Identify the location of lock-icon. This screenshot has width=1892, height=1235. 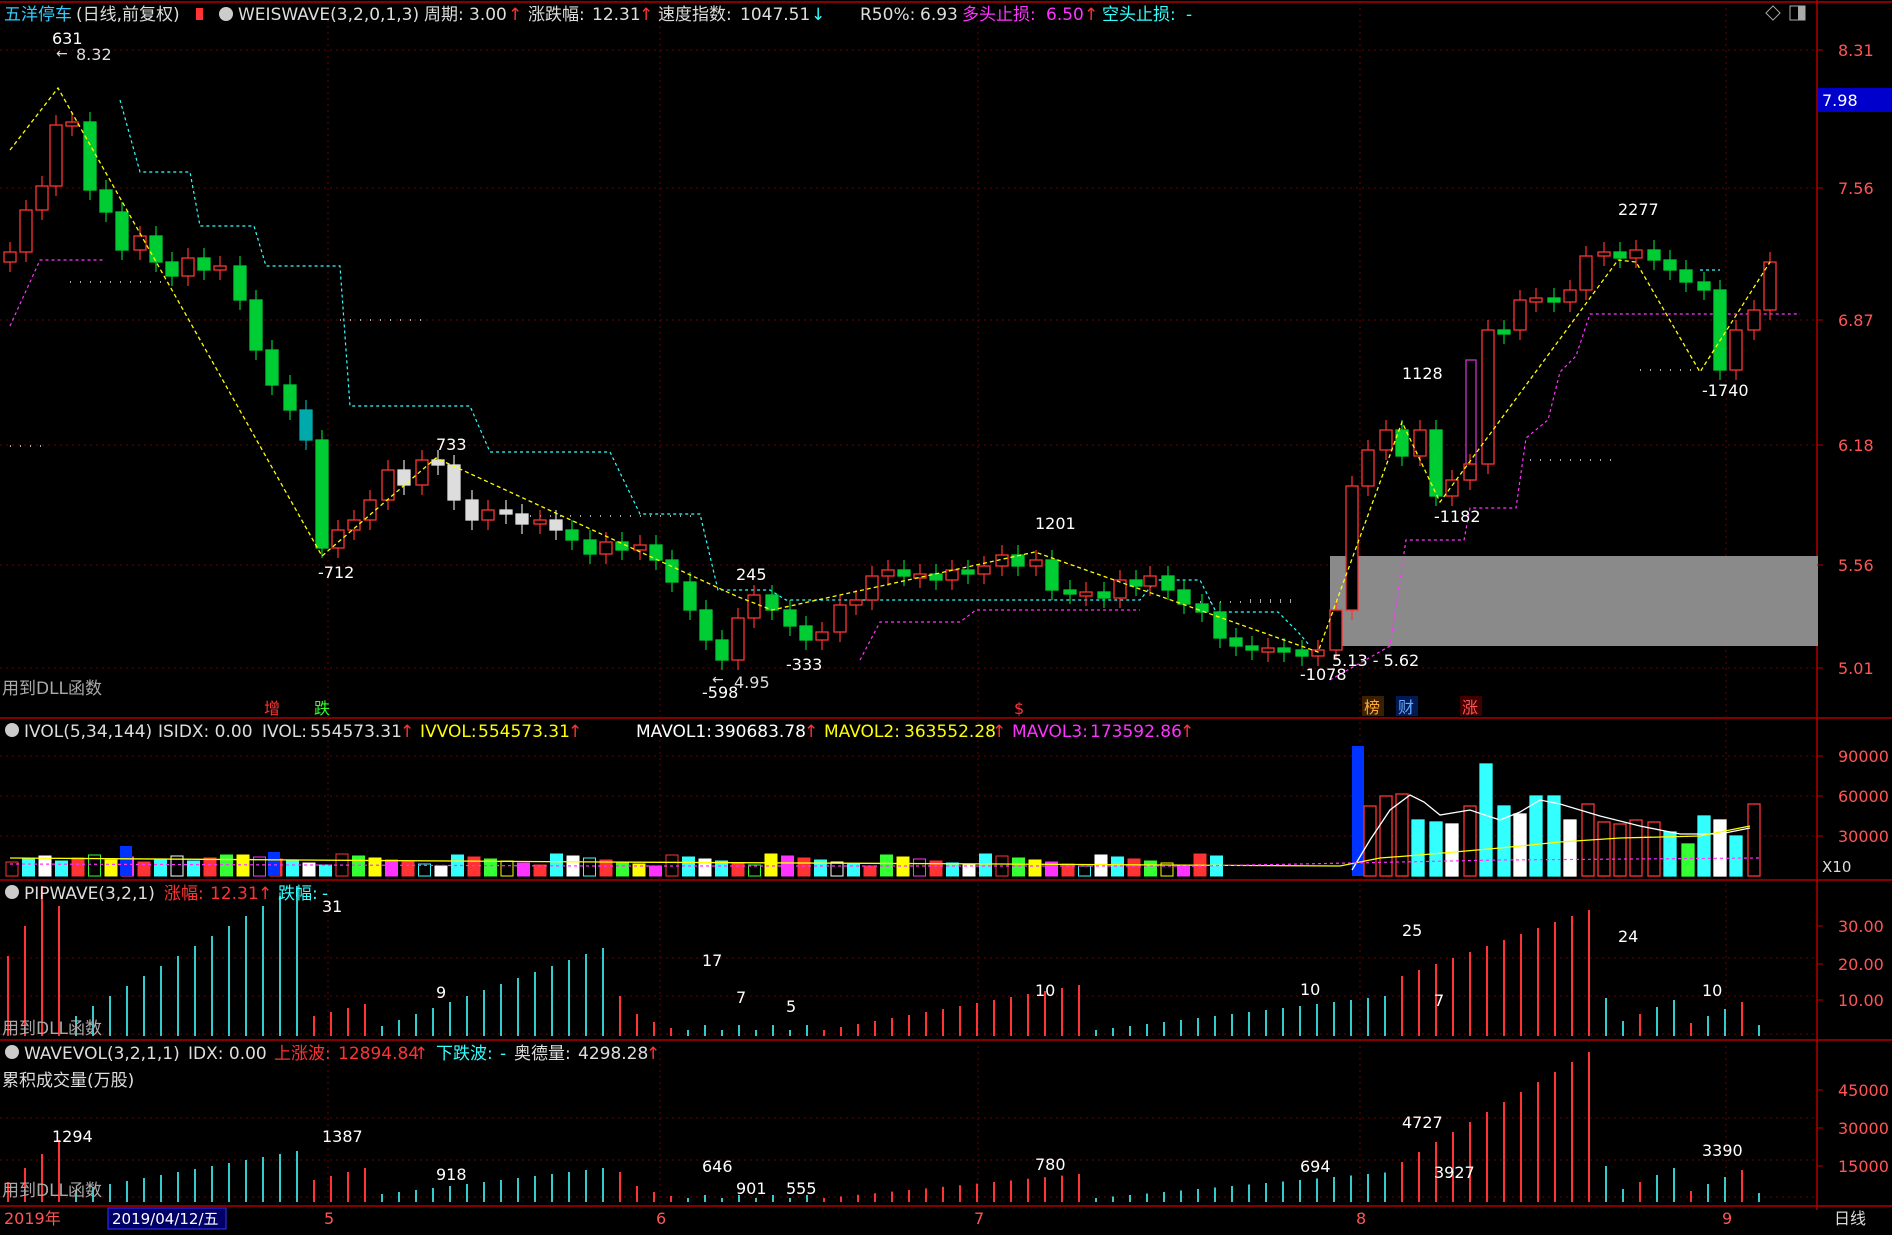
(199, 14).